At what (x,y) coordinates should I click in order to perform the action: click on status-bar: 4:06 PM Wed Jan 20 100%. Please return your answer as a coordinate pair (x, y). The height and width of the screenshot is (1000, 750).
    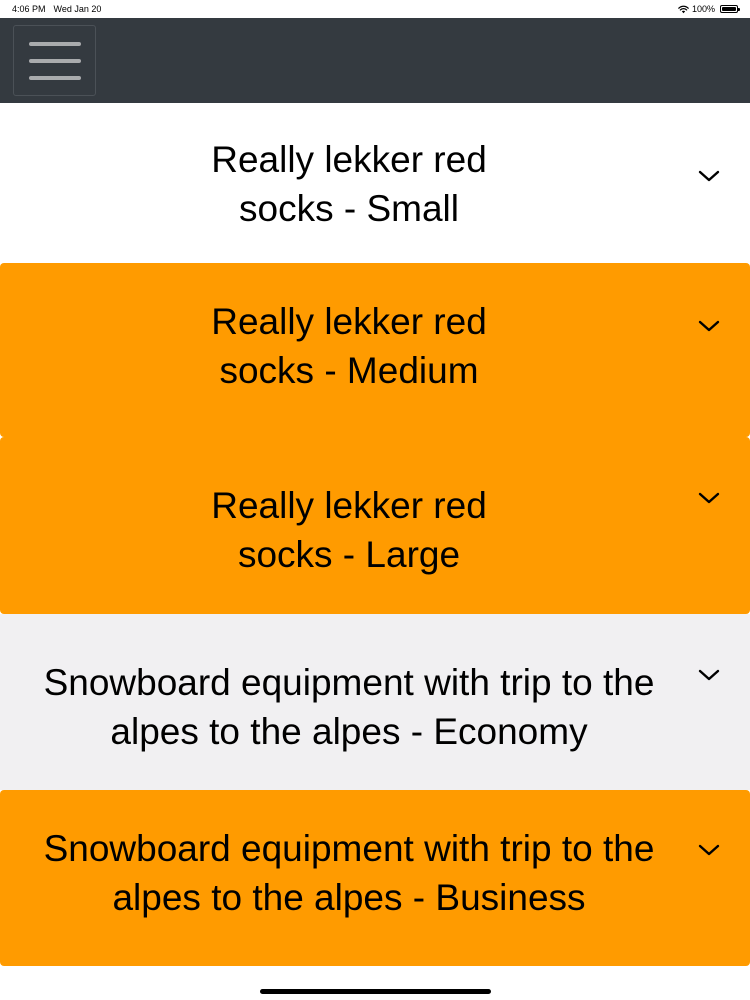
    Looking at the image, I should click on (375, 9).